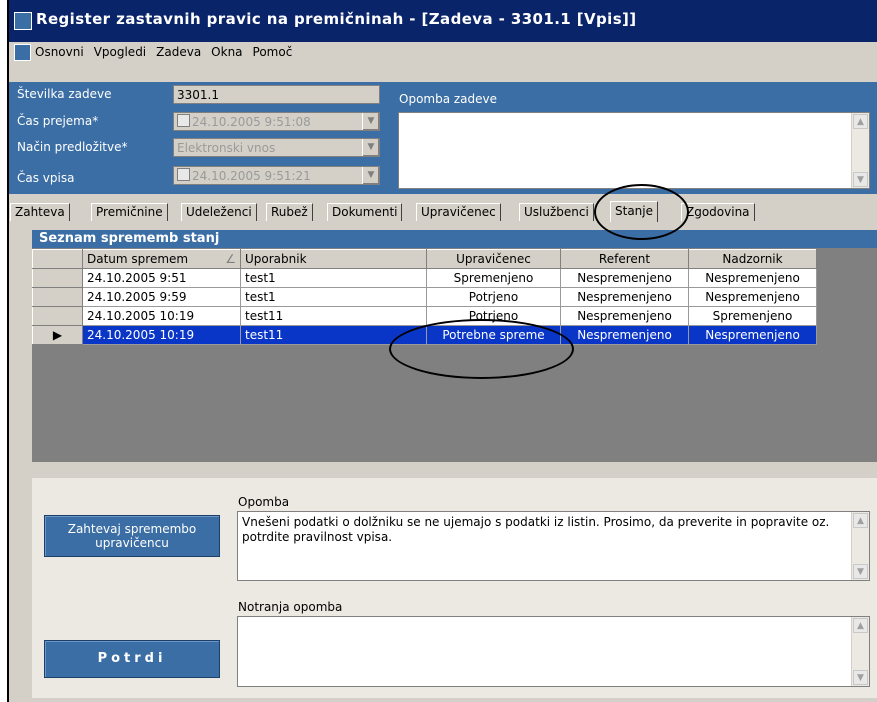  Describe the element at coordinates (251, 122) in the screenshot. I see `received-time-value: 24.10.2005 9:51:08` at that location.